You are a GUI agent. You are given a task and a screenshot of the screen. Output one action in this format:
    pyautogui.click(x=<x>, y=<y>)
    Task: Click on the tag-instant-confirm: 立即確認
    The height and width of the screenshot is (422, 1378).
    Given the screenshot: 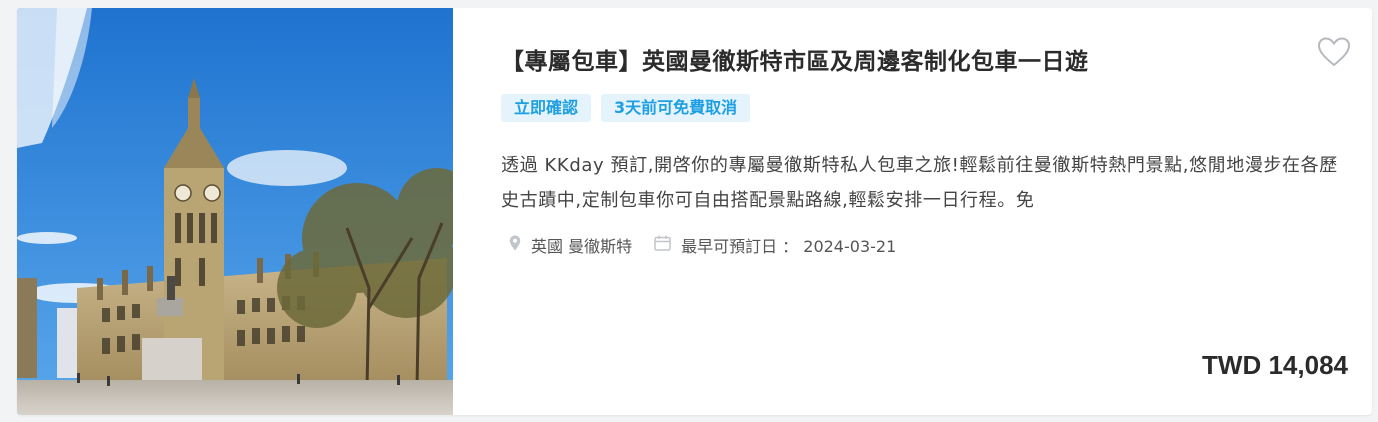 What is the action you would take?
    pyautogui.click(x=546, y=108)
    